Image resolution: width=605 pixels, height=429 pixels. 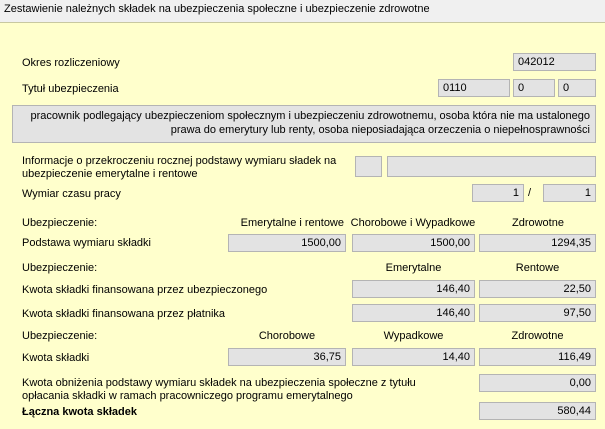 I want to click on section1-col-emerytalne-rentowe: Emerytalne i rentowe, so click(x=292, y=223).